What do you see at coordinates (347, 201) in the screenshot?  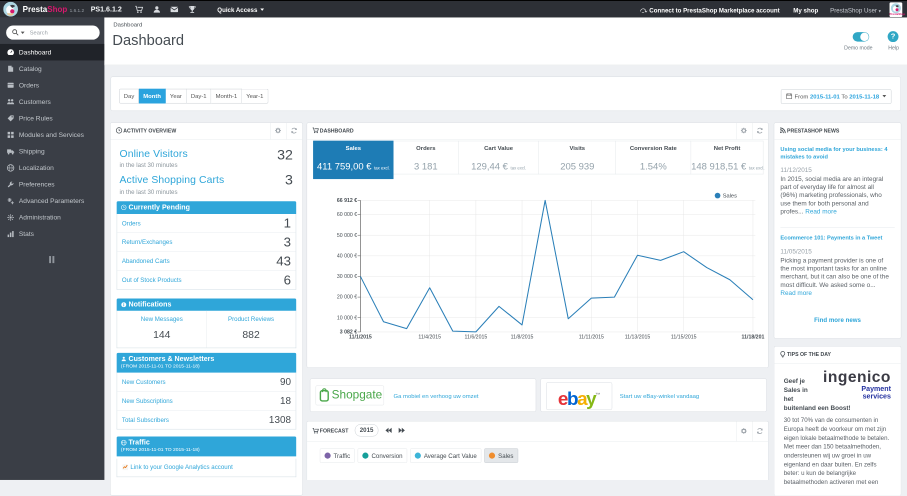 I see `svg-text: 66 912 €` at bounding box center [347, 201].